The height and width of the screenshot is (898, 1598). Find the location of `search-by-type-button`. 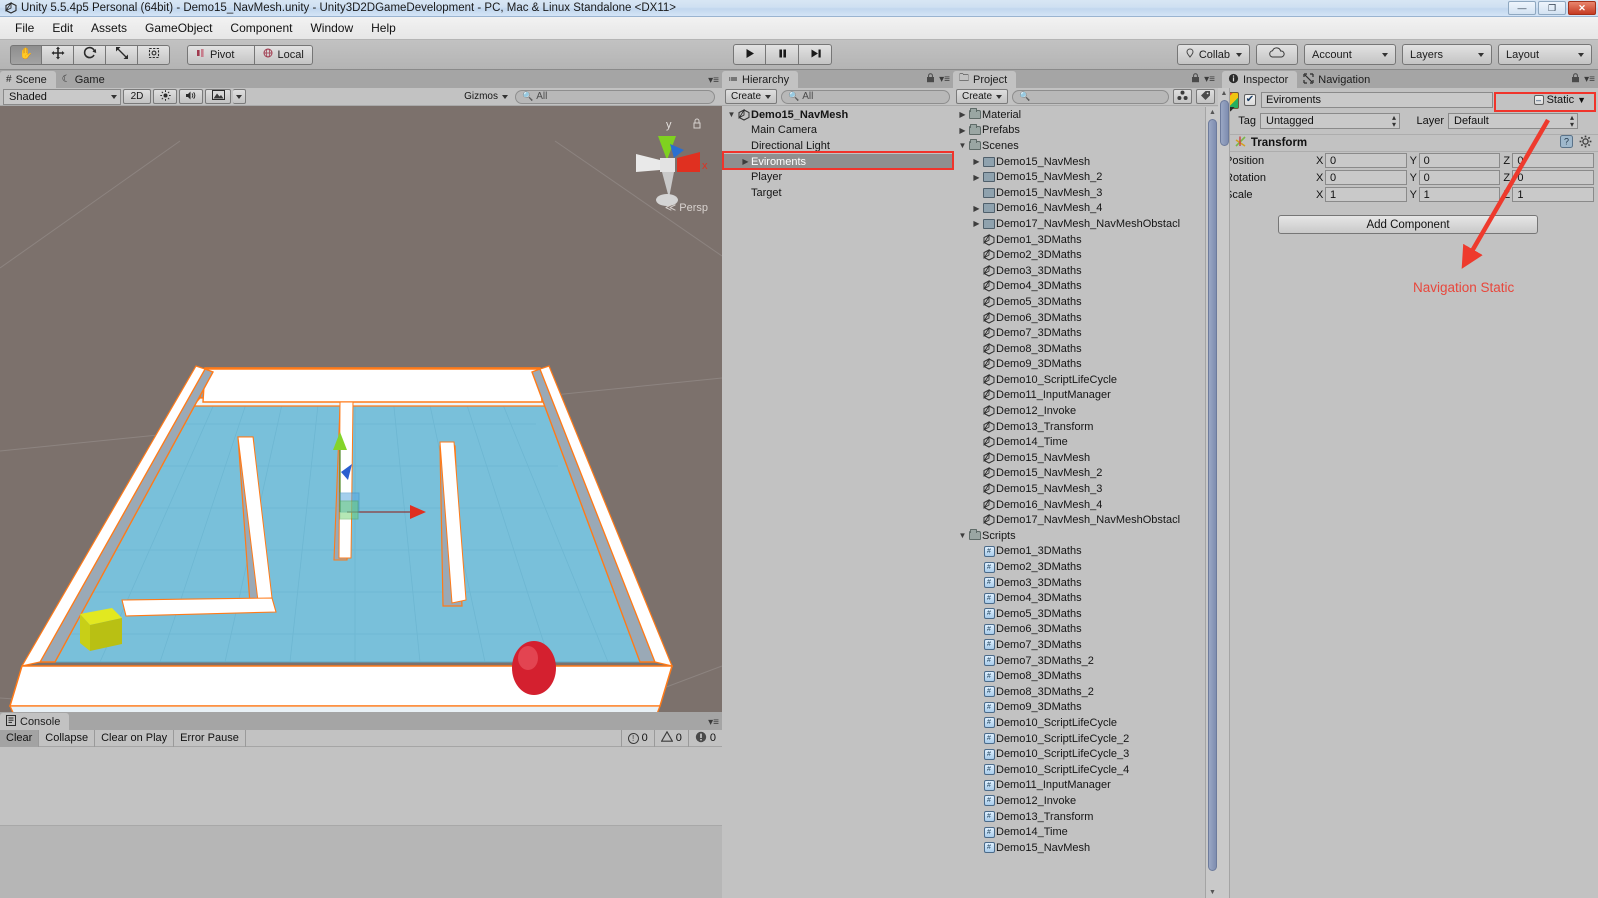

search-by-type-button is located at coordinates (1182, 96).